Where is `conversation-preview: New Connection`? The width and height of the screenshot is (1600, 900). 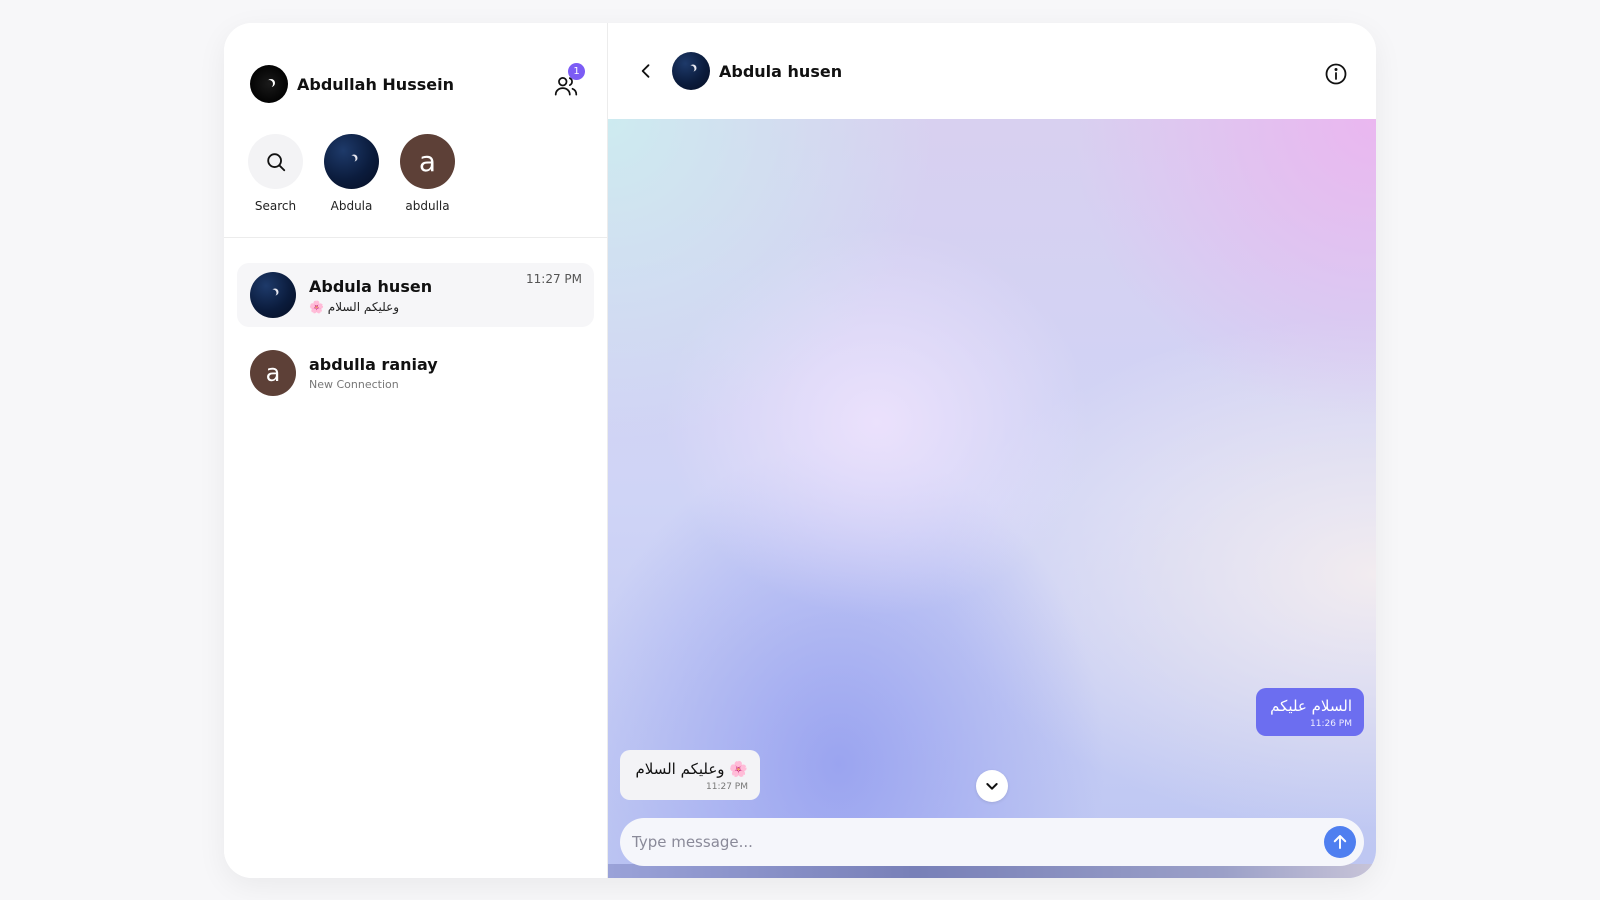
conversation-preview: New Connection is located at coordinates (354, 384).